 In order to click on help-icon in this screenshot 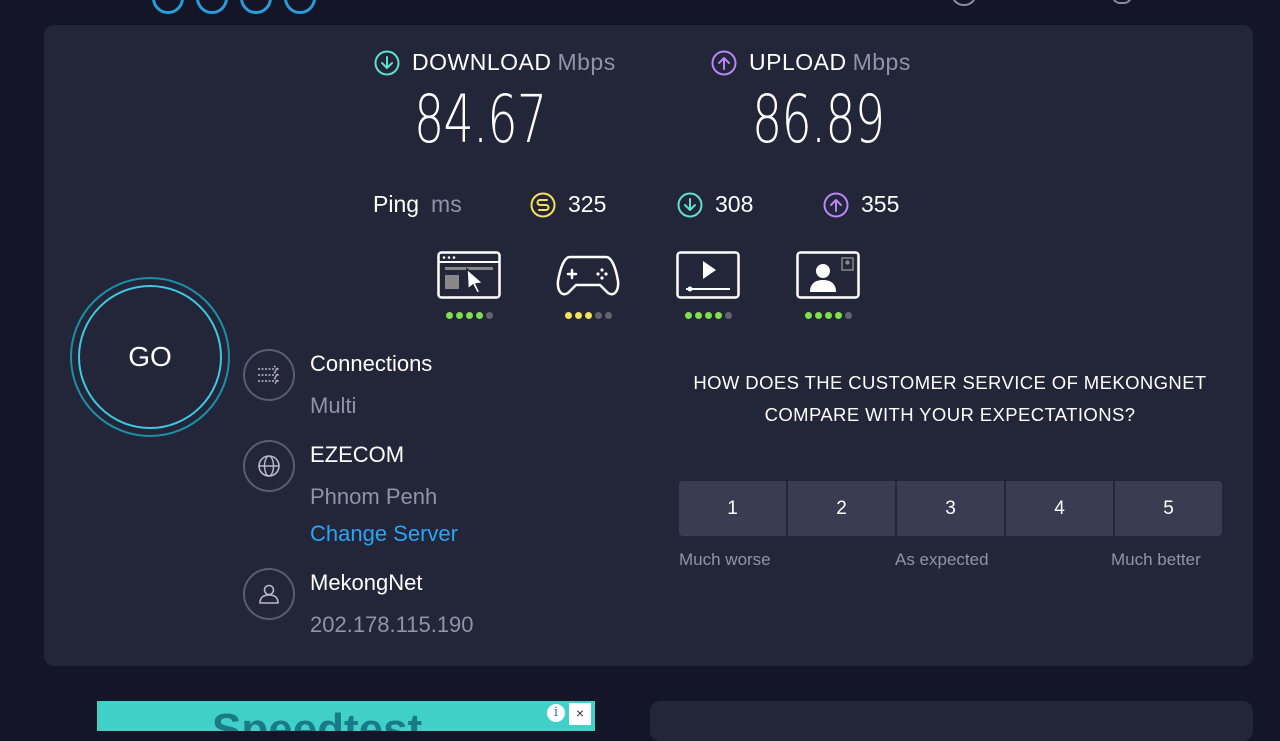, I will do `click(964, 3)`.